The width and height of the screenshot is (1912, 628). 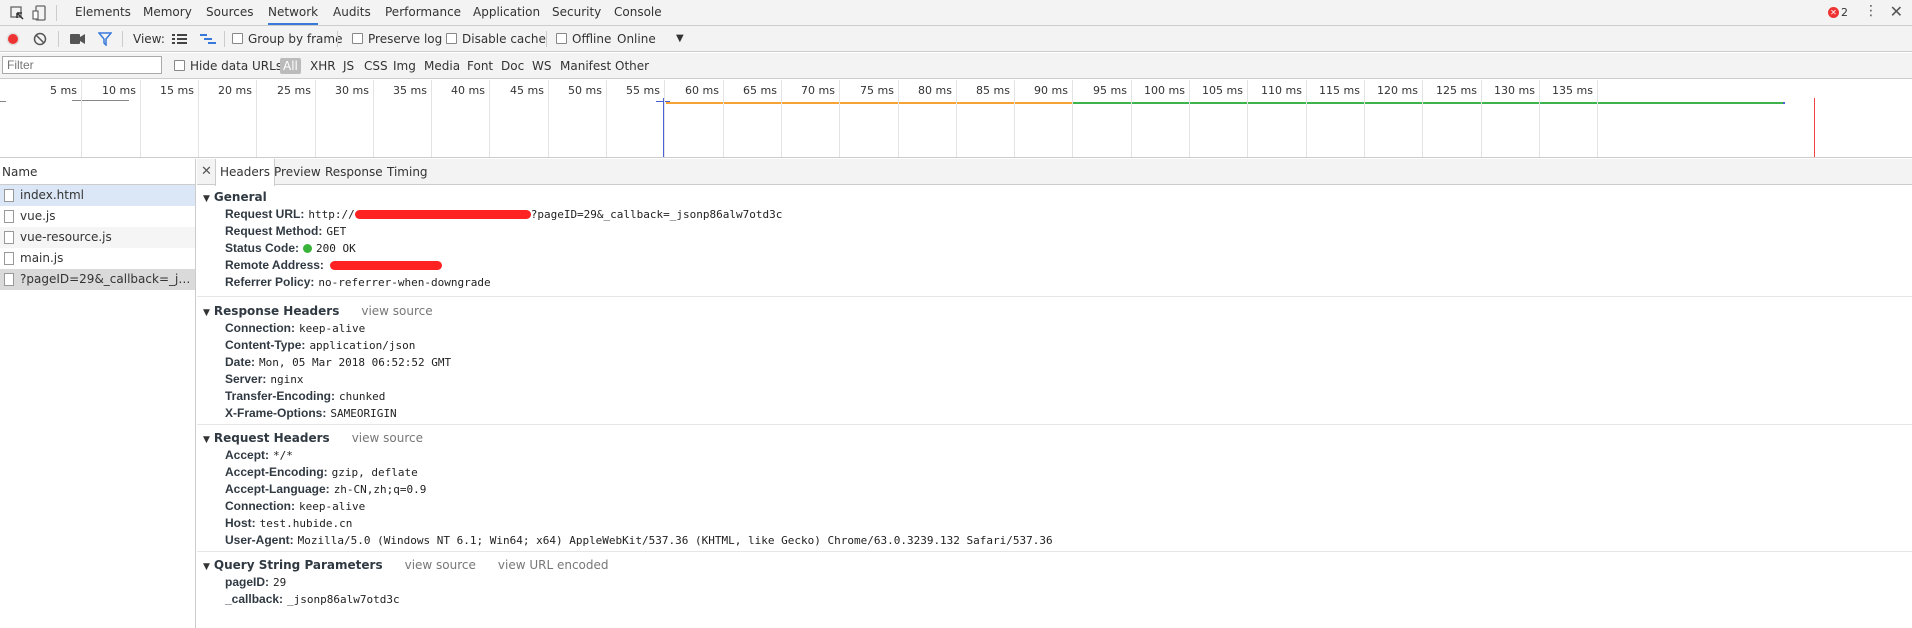 I want to click on preserve-log-checkbox: Preserve log, so click(x=397, y=39).